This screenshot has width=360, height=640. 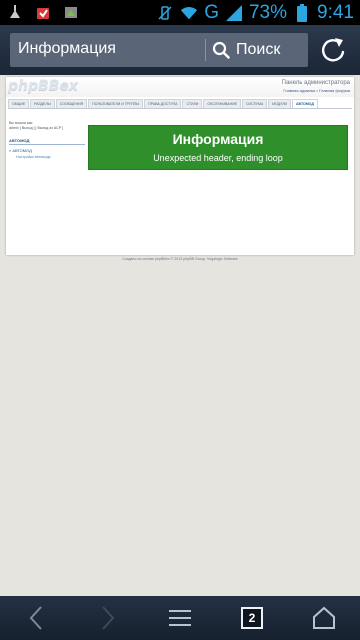 I want to click on menu-icon, so click(x=180, y=618).